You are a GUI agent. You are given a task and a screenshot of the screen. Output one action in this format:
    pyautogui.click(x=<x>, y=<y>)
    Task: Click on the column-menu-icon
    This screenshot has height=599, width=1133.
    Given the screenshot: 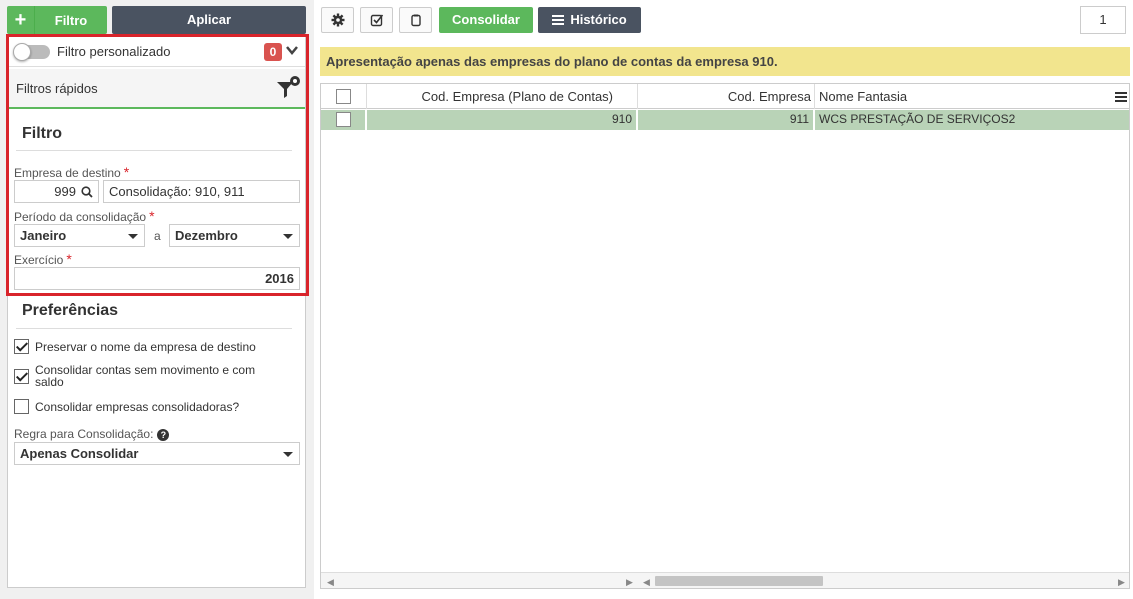 What is the action you would take?
    pyautogui.click(x=1121, y=96)
    